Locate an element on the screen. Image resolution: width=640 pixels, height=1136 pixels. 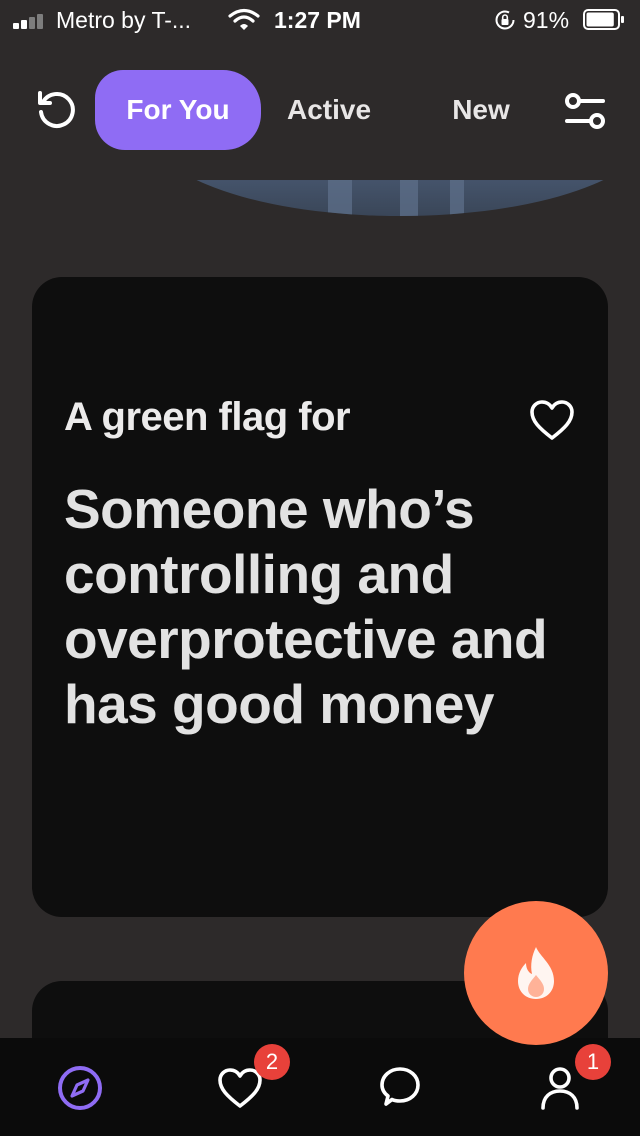
rotation-lock-icon is located at coordinates (505, 23).